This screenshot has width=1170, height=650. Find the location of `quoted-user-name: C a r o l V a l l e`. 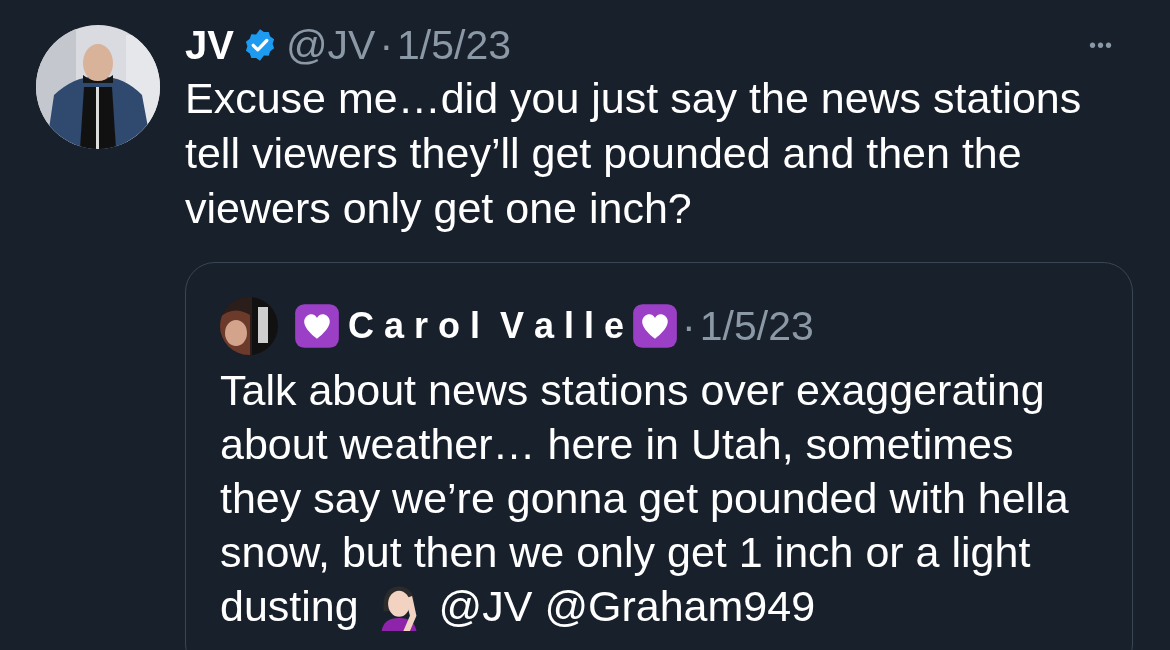

quoted-user-name: C a r o l V a l l e is located at coordinates (486, 326).